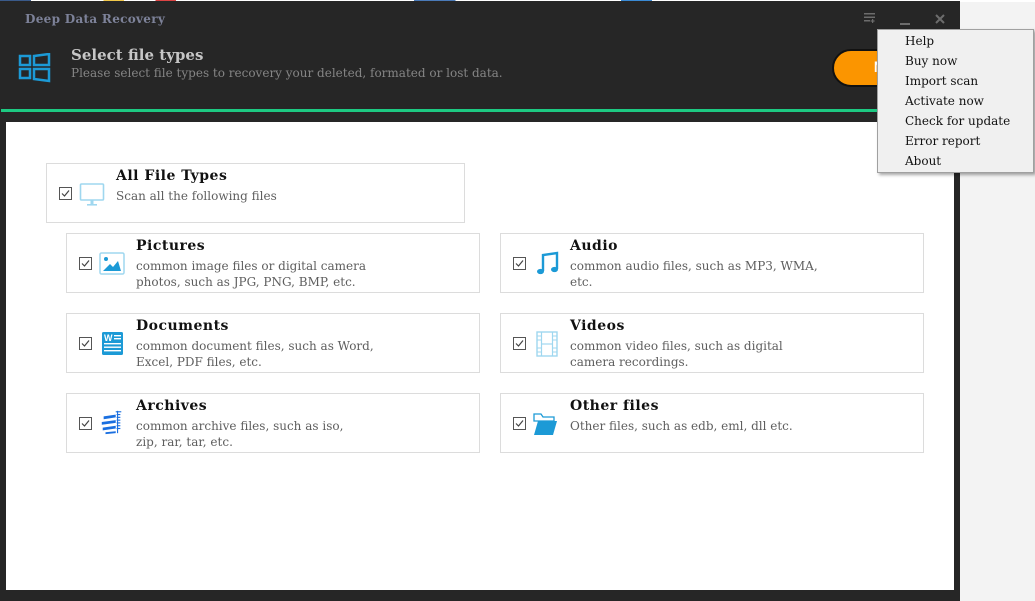 This screenshot has height=601, width=1035. What do you see at coordinates (34, 68) in the screenshot?
I see `windows-grid-icon` at bounding box center [34, 68].